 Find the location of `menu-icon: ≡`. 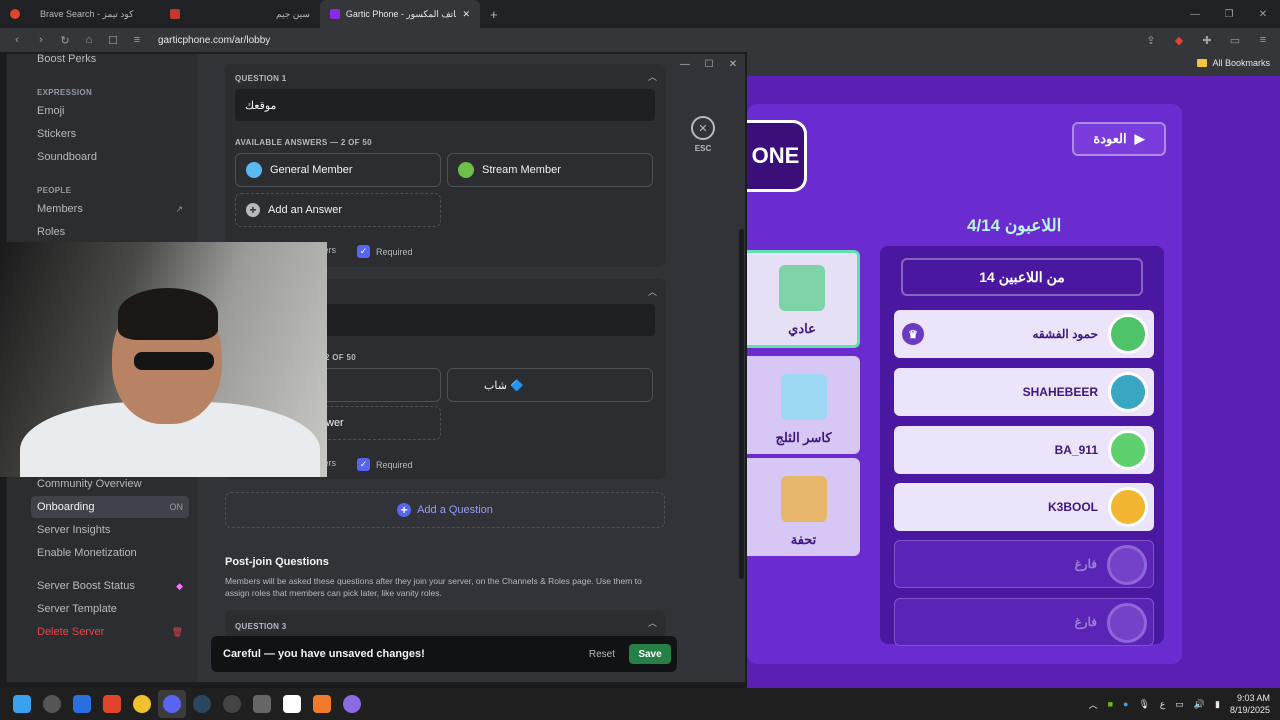

menu-icon: ≡ is located at coordinates (1263, 40).